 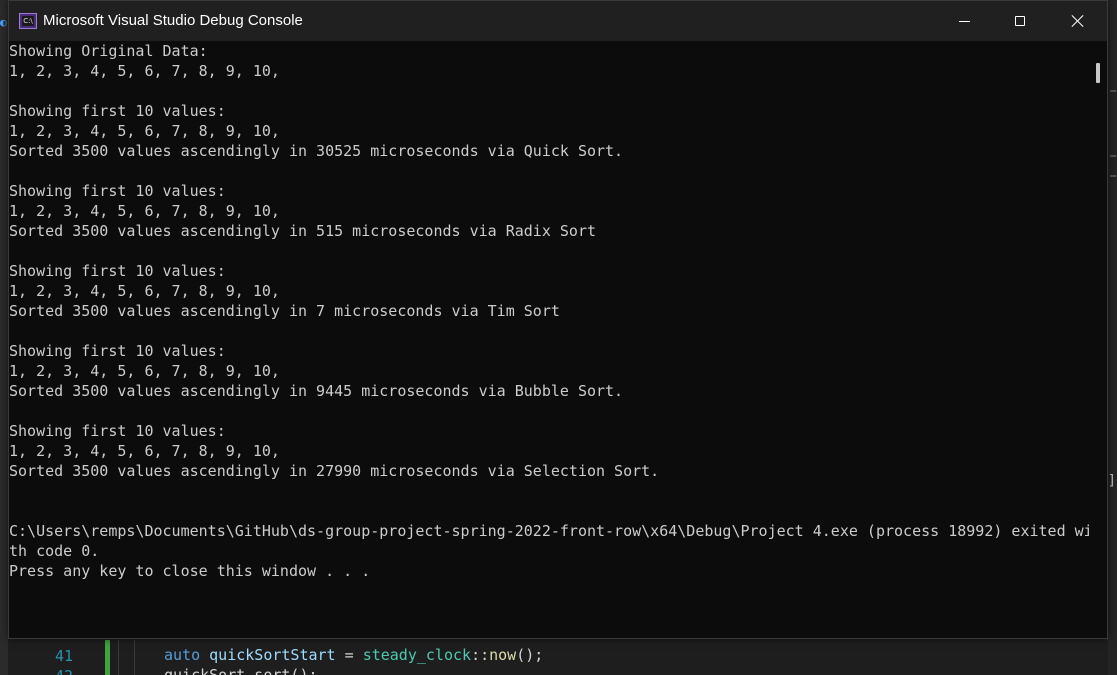 I want to click on scrollbar-thumb, so click(x=1098, y=73).